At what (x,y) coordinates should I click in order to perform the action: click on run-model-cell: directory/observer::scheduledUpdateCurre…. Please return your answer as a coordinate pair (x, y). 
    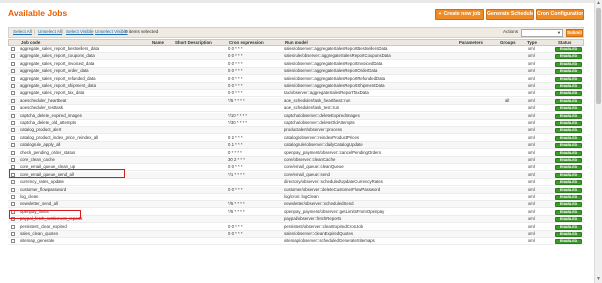
    Looking at the image, I should click on (333, 182).